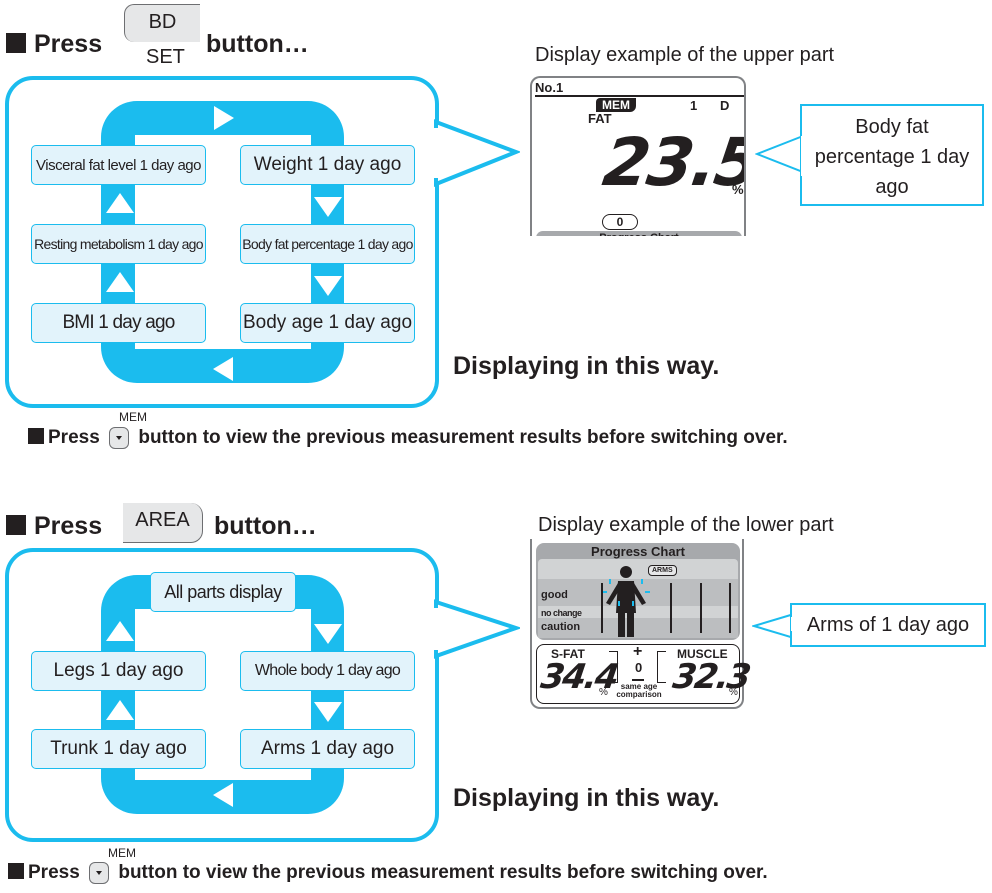  Describe the element at coordinates (733, 692) in the screenshot. I see `muscle-unit: %` at that location.